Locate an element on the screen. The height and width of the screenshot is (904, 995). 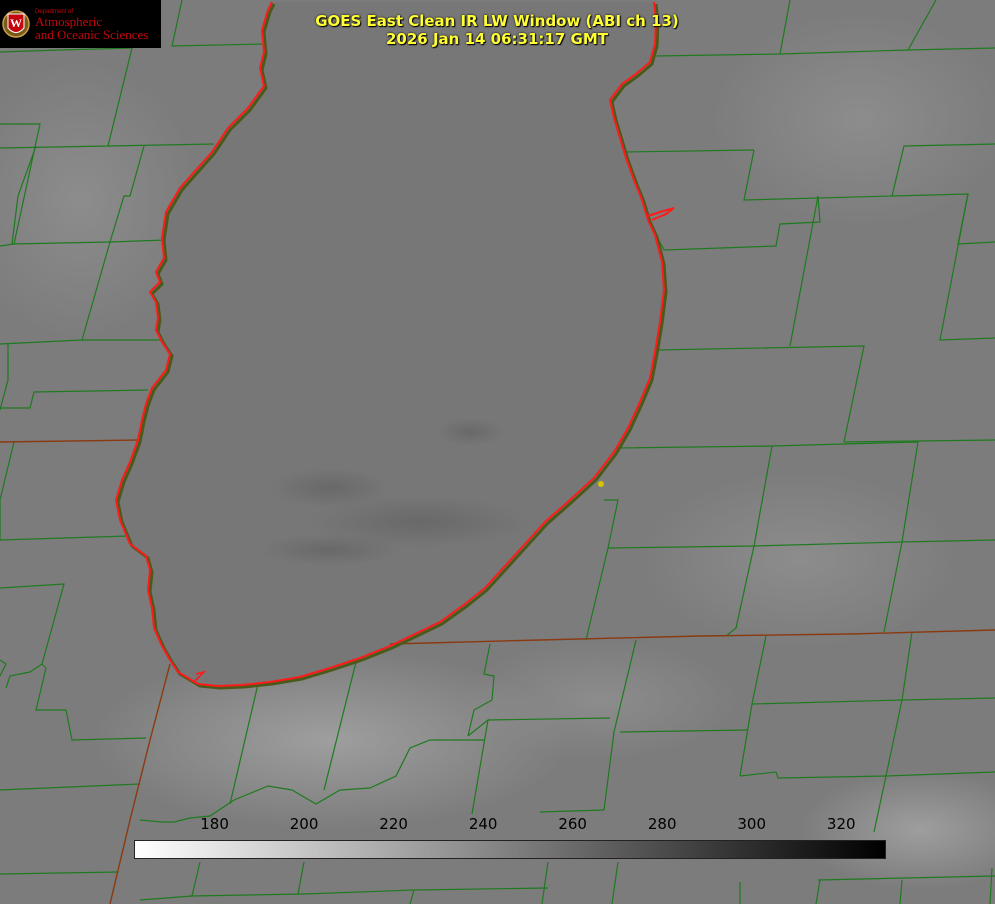
colorbar-tick-180: 180 is located at coordinates (214, 824).